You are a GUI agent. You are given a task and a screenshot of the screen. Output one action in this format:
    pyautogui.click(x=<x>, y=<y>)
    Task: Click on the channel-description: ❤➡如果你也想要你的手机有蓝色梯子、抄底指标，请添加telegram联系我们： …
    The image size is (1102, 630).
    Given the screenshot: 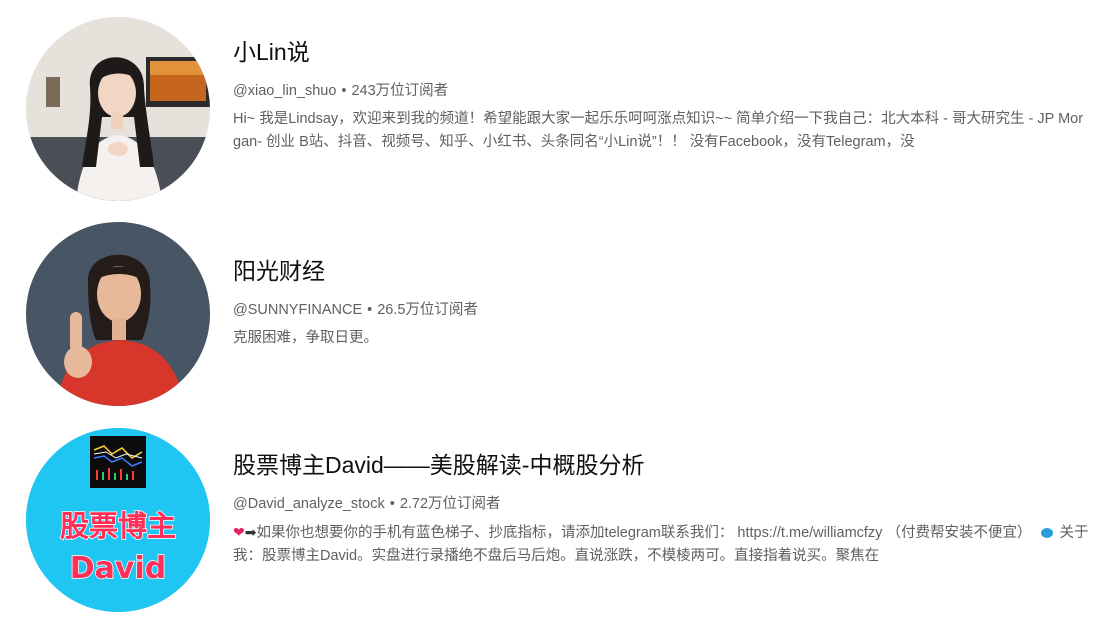 What is the action you would take?
    pyautogui.click(x=662, y=544)
    